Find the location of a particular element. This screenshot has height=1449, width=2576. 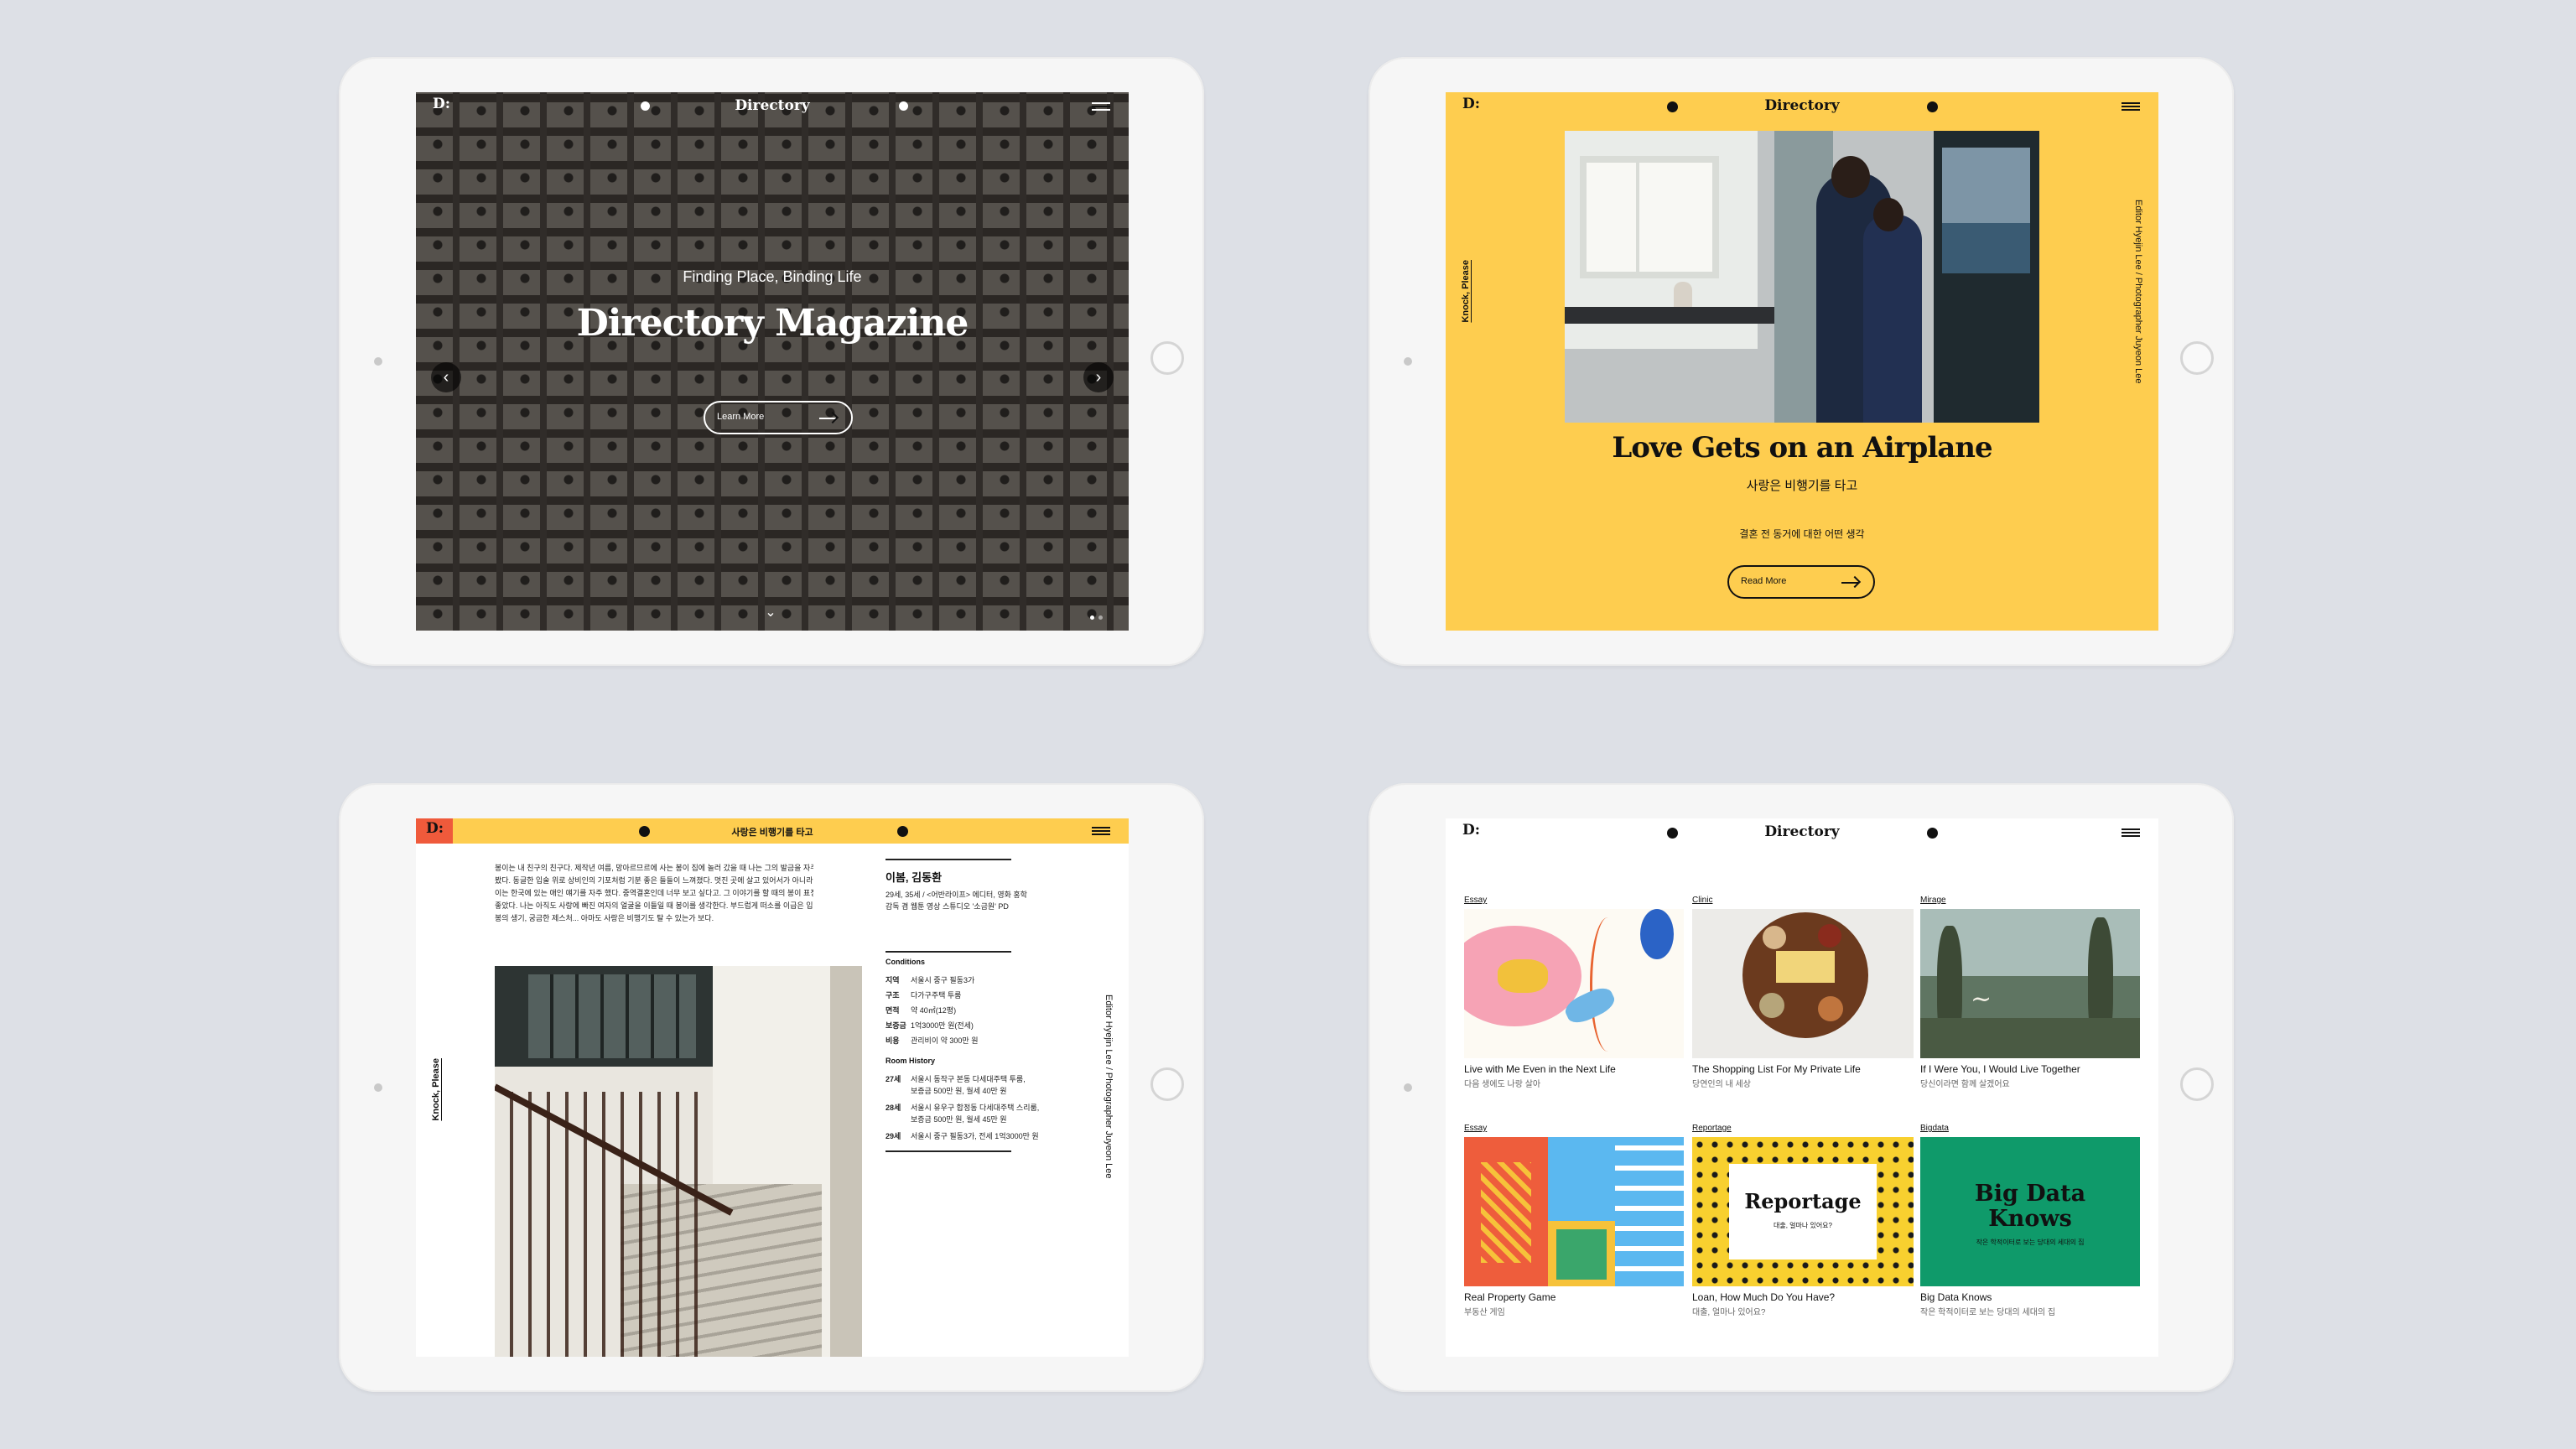

conditions-heading: Conditions is located at coordinates (905, 962).